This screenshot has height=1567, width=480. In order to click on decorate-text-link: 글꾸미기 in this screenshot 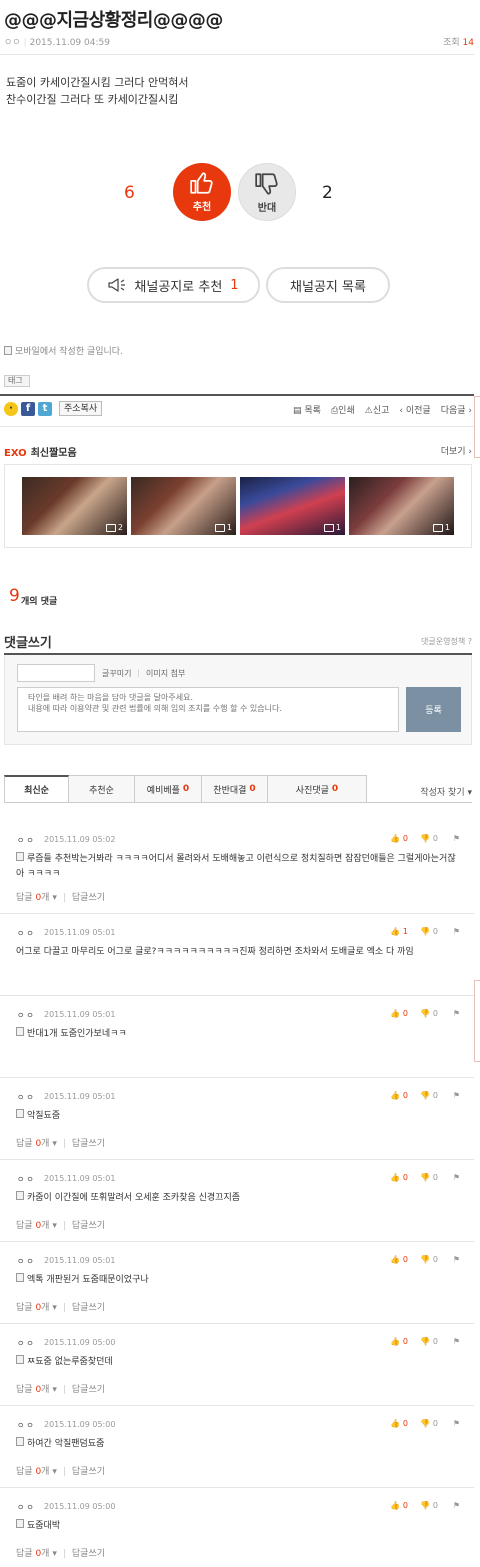, I will do `click(116, 673)`.